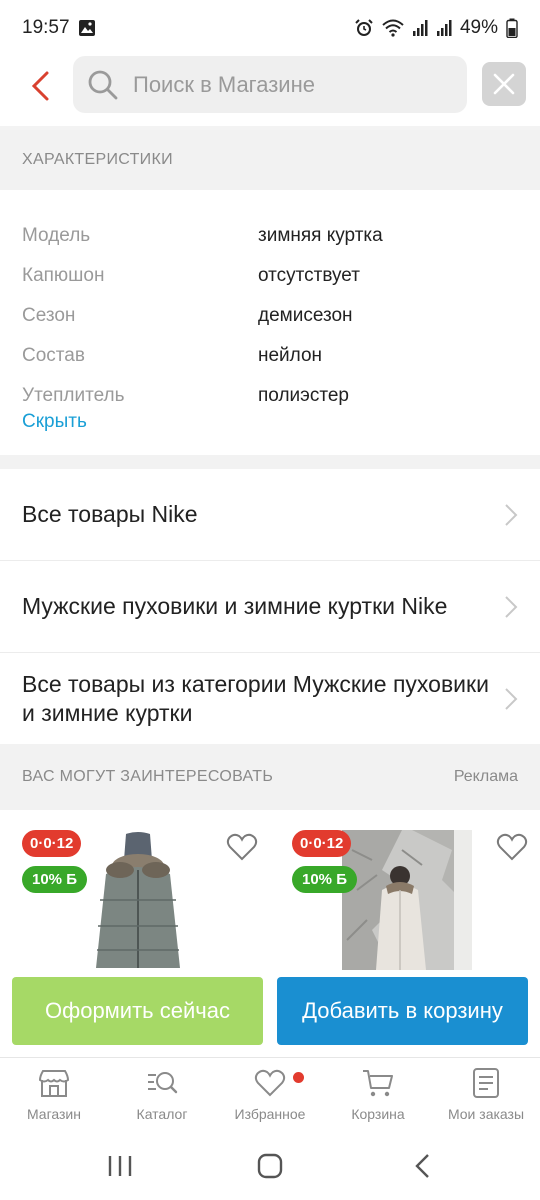 The height and width of the screenshot is (1200, 540). What do you see at coordinates (235, 606) in the screenshot?
I see `link-label: Мужские пуховики и зимние куртки Nike` at bounding box center [235, 606].